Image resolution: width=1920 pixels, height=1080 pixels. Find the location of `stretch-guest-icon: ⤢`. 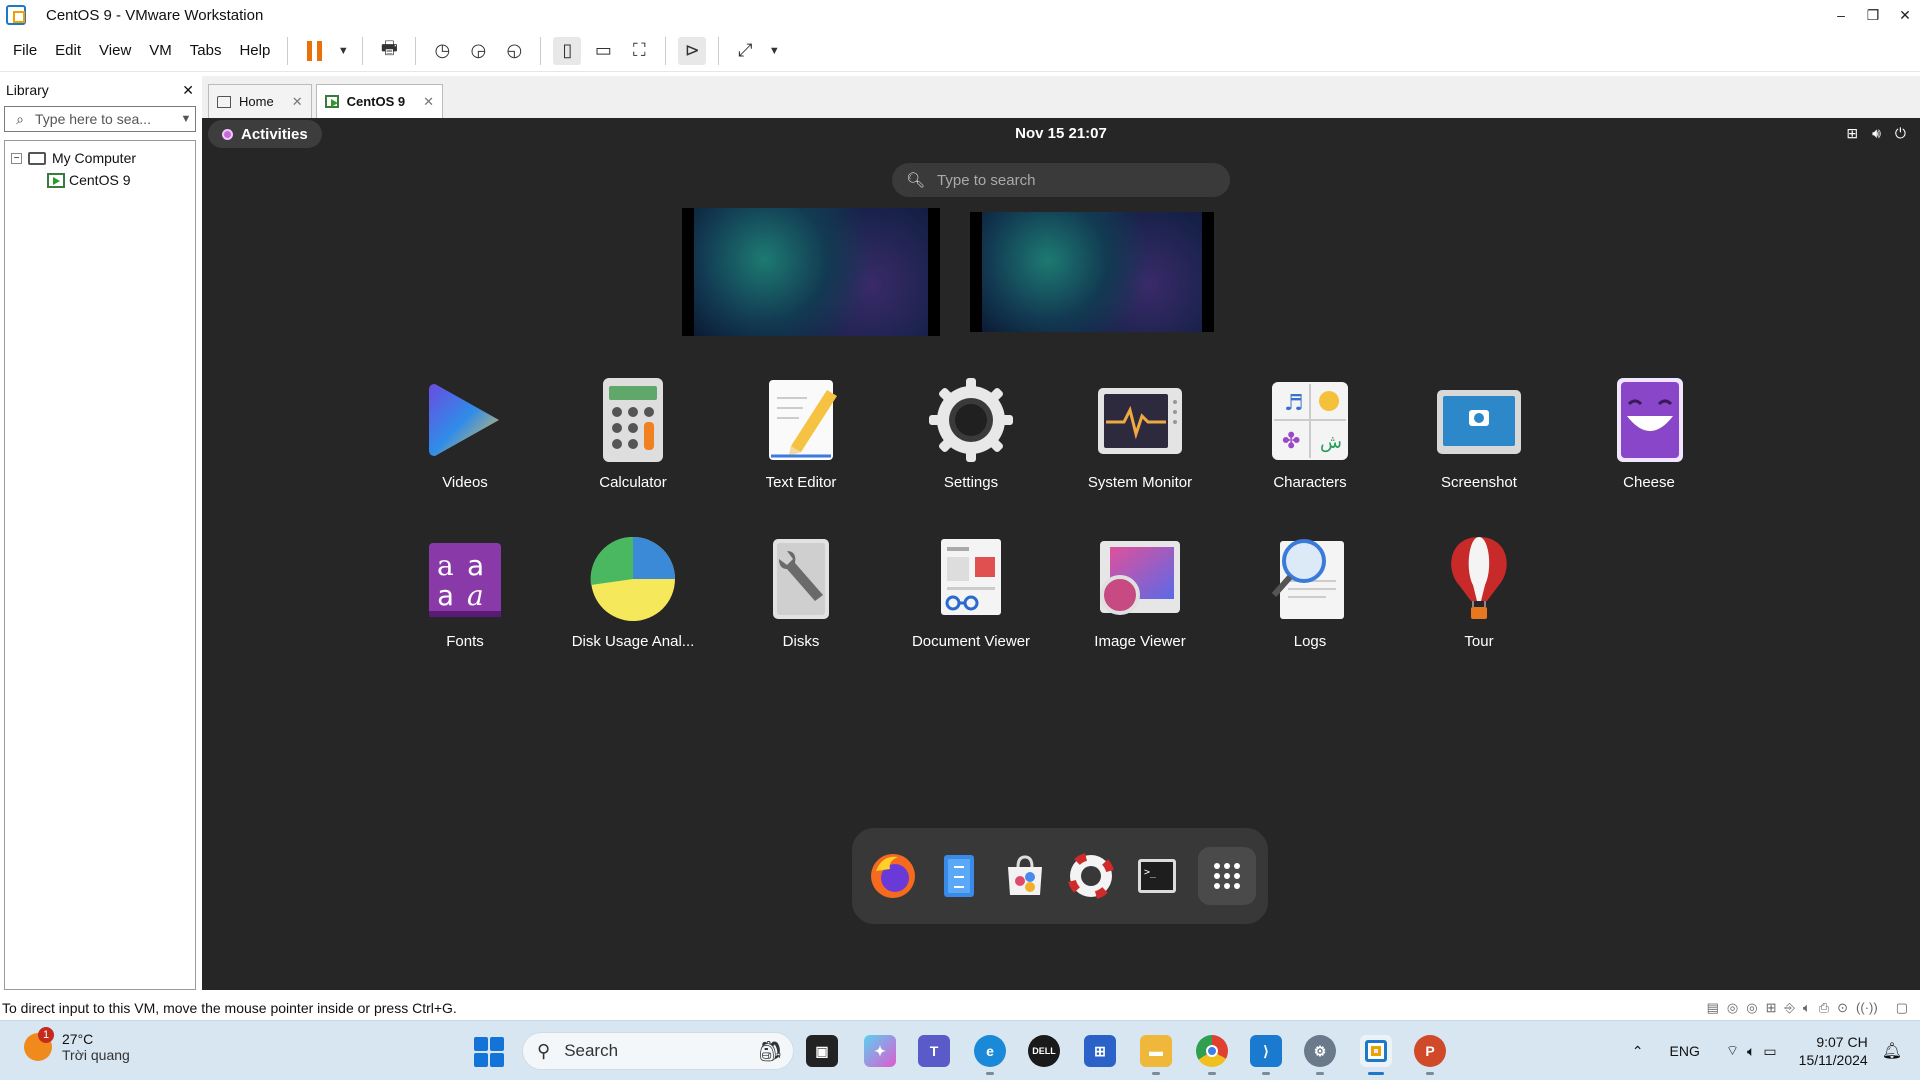

stretch-guest-icon: ⤢ is located at coordinates (745, 51).